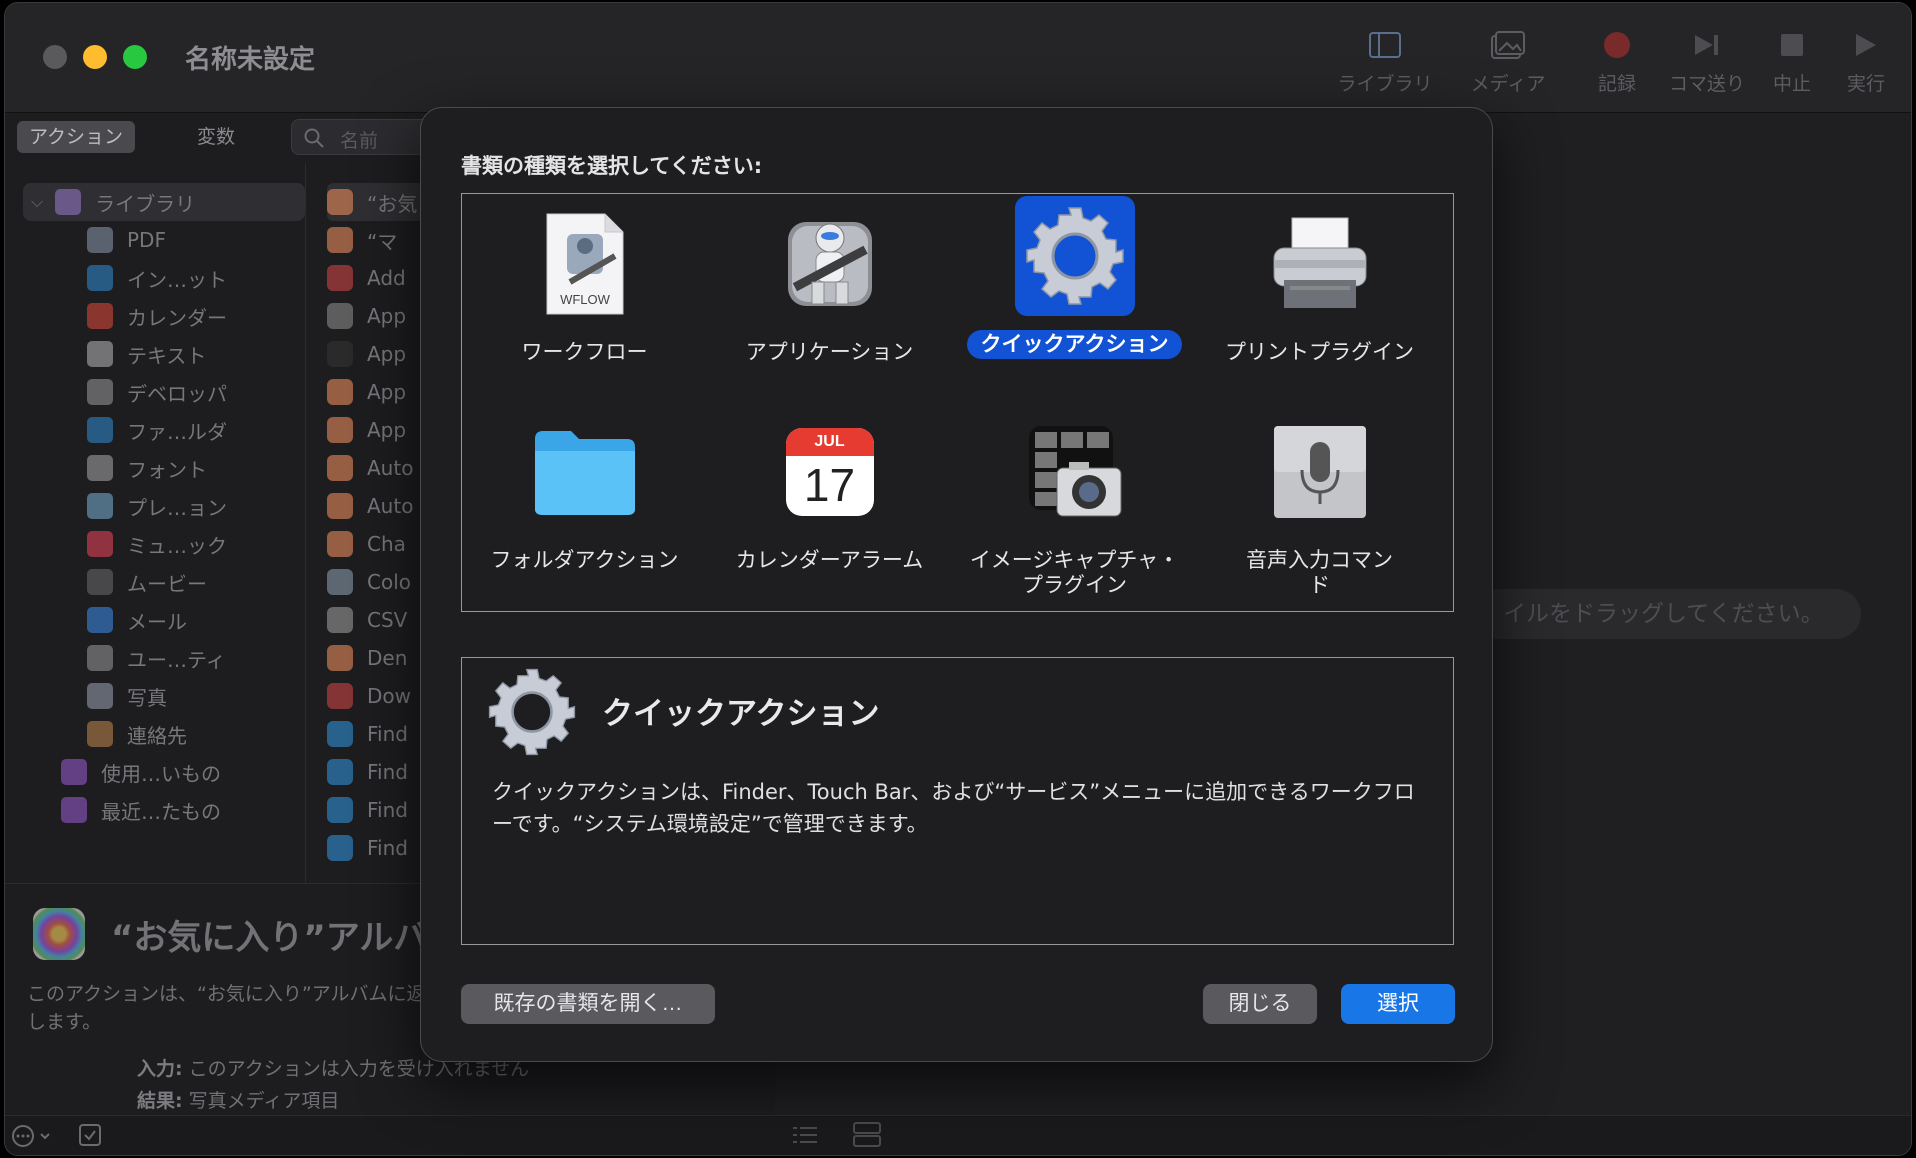 The image size is (1916, 1158). Describe the element at coordinates (830, 264) in the screenshot. I see `automator-robot-icon` at that location.